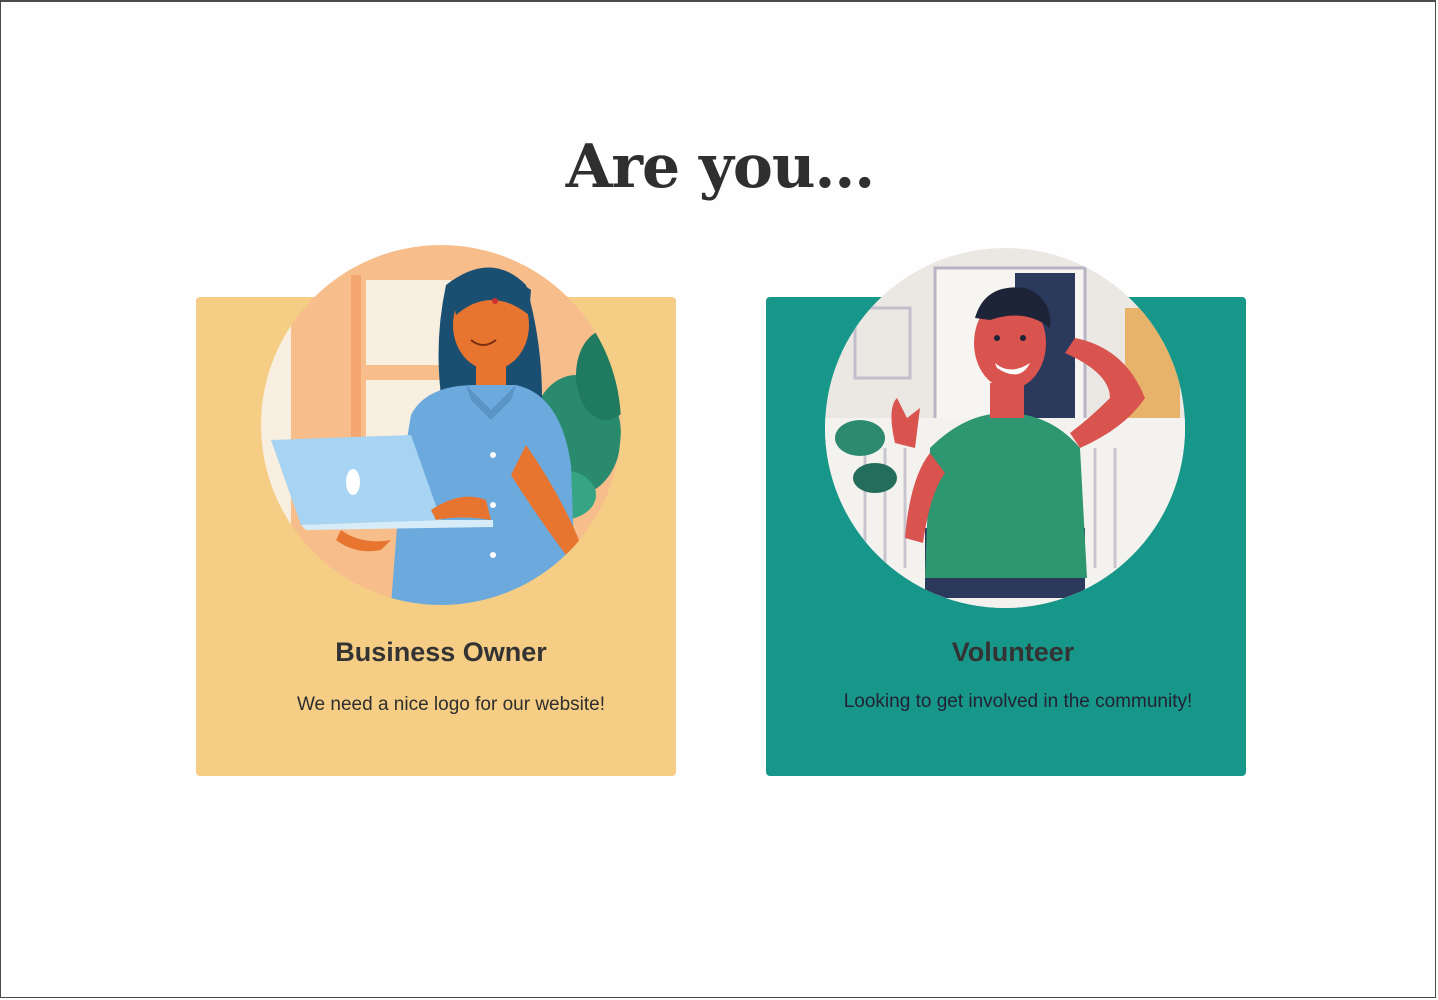 This screenshot has width=1438, height=1000. Describe the element at coordinates (441, 425) in the screenshot. I see `woman-with-laptop-illustration` at that location.